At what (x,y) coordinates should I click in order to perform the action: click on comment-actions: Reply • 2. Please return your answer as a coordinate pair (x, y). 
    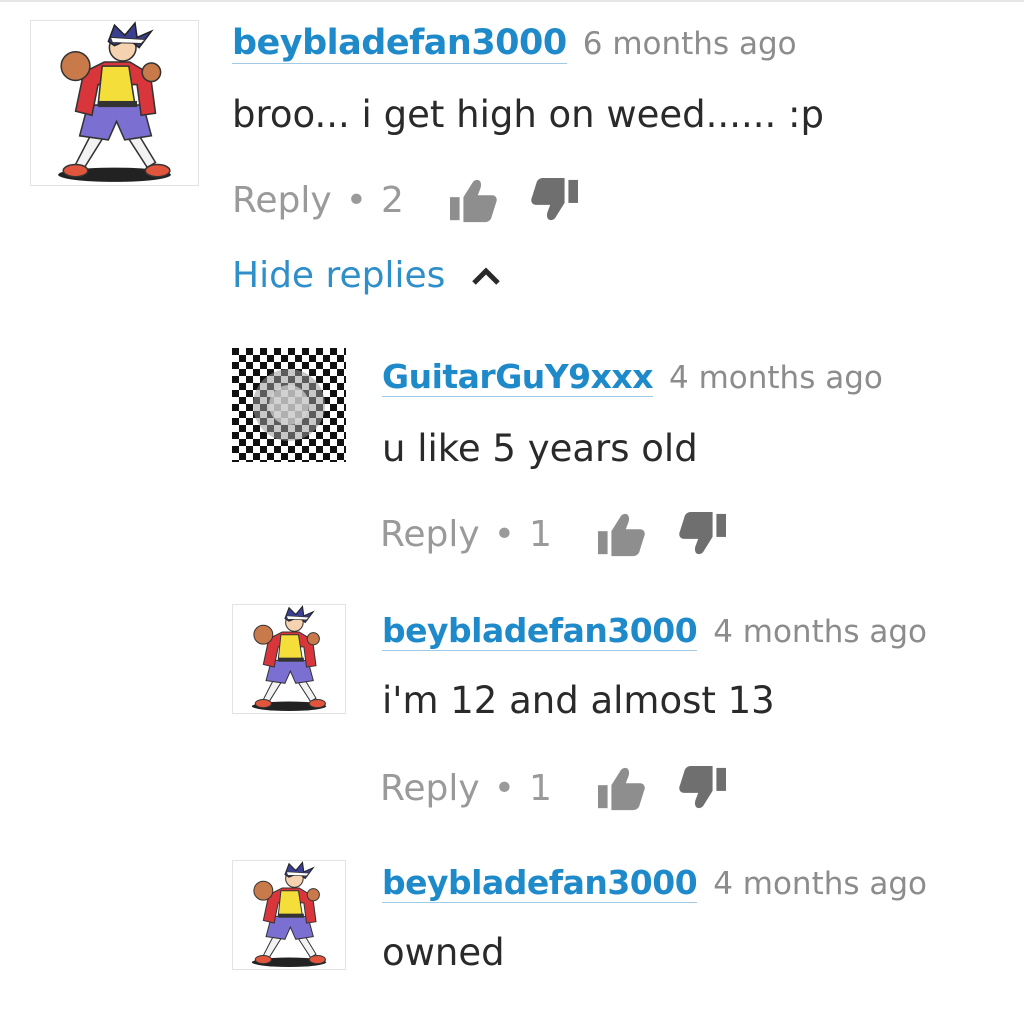
    Looking at the image, I should click on (406, 201).